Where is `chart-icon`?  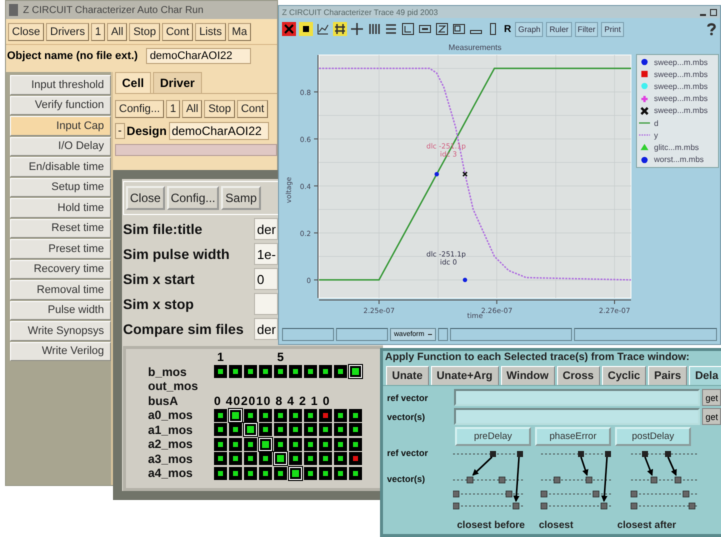 chart-icon is located at coordinates (323, 29).